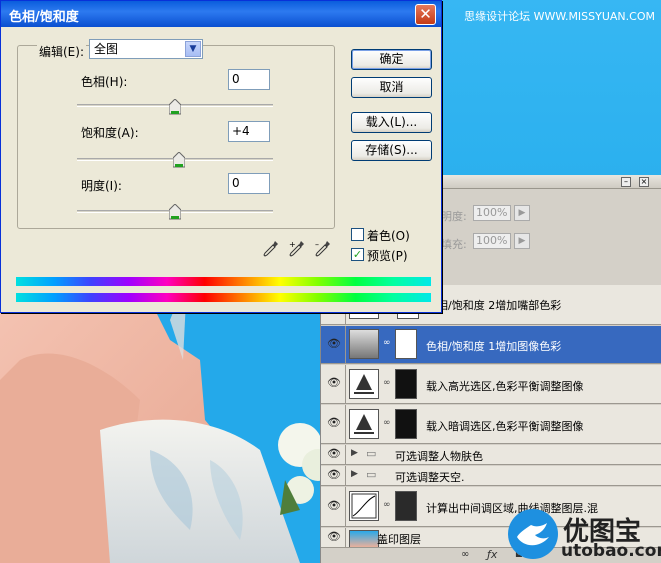 The image size is (661, 563). I want to click on layer-group-sky: 👁 ▶ ▭ 可选调整天空., so click(491, 476).